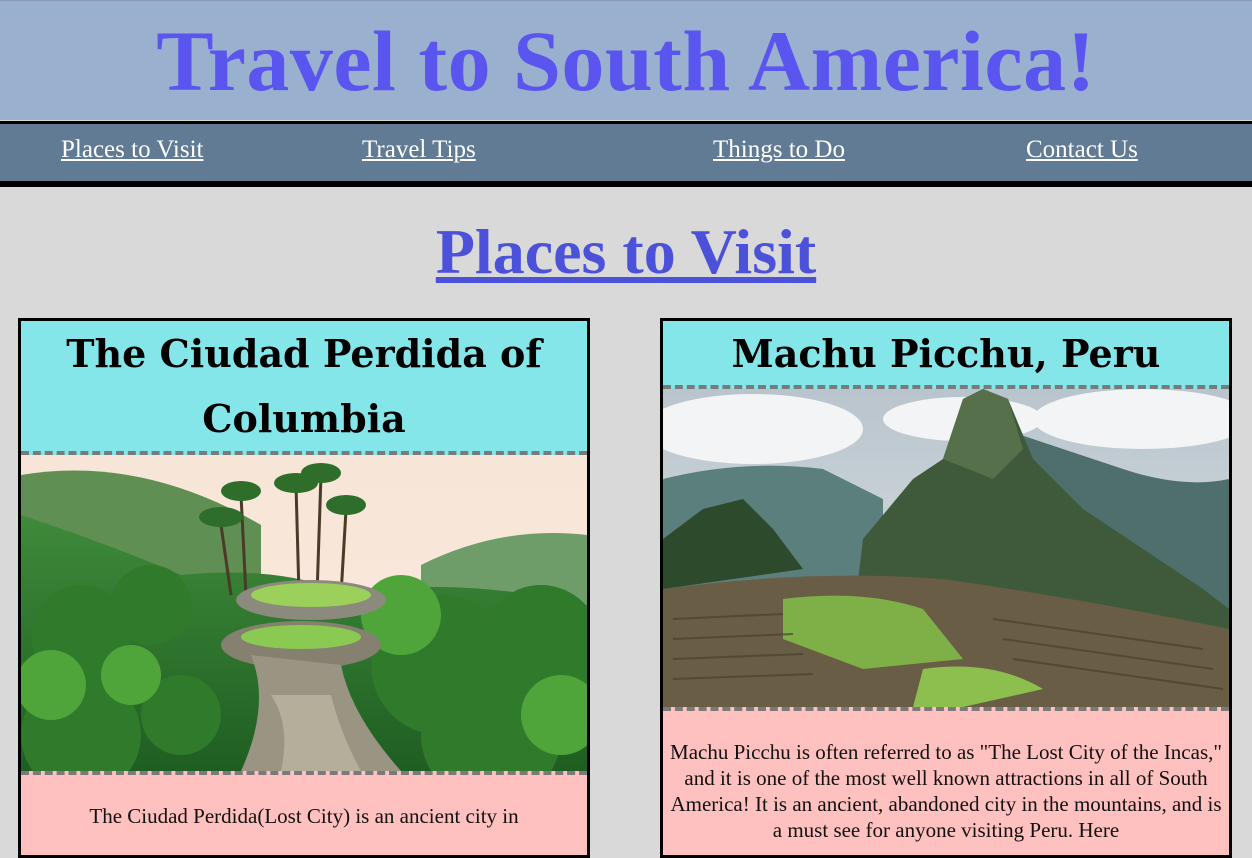 The width and height of the screenshot is (1252, 858). I want to click on section-title: Places to Visit, so click(626, 251).